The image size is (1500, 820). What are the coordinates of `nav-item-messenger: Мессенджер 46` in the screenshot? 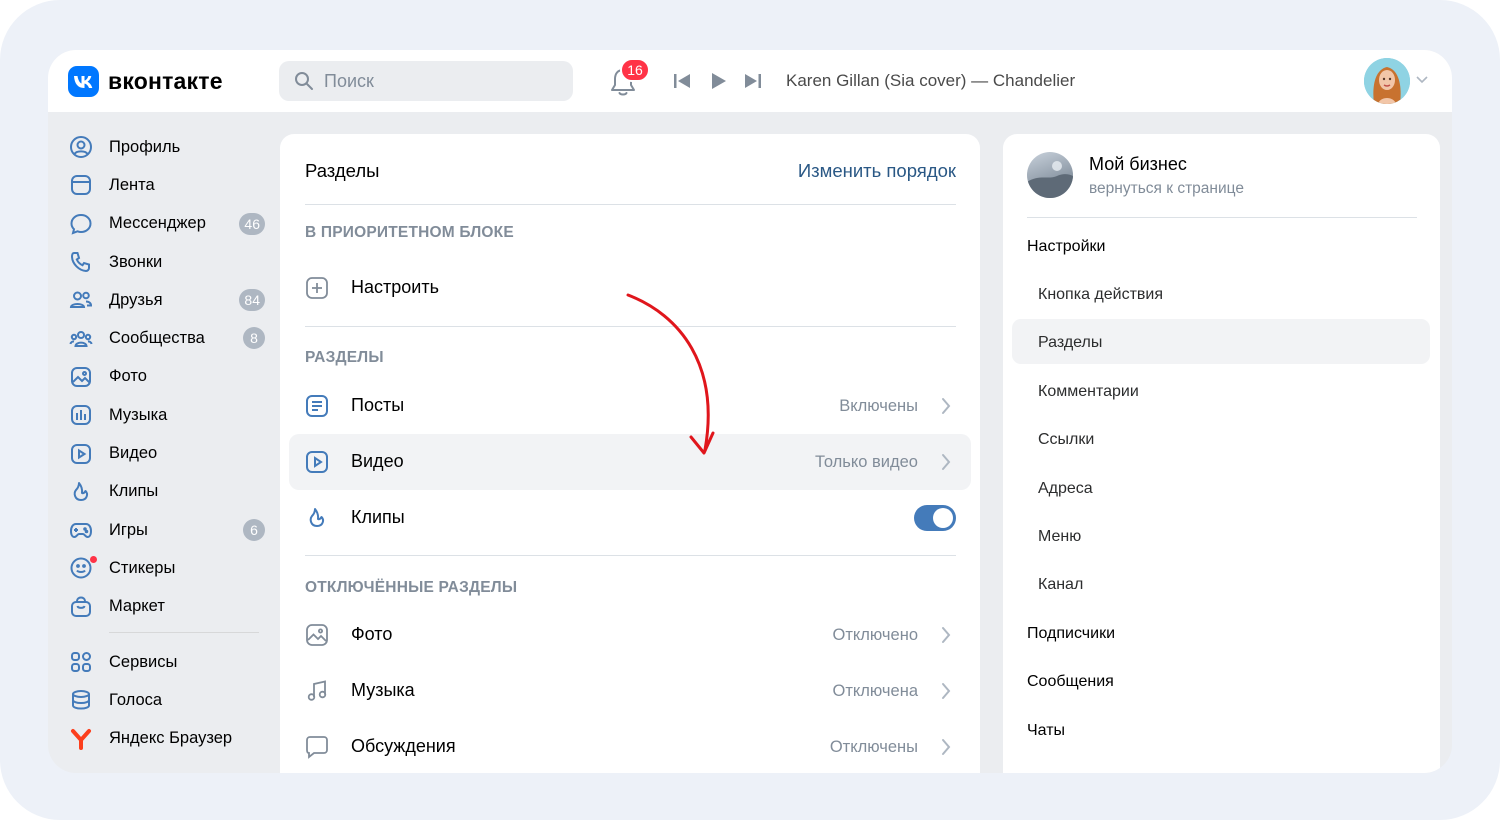 It's located at (168, 224).